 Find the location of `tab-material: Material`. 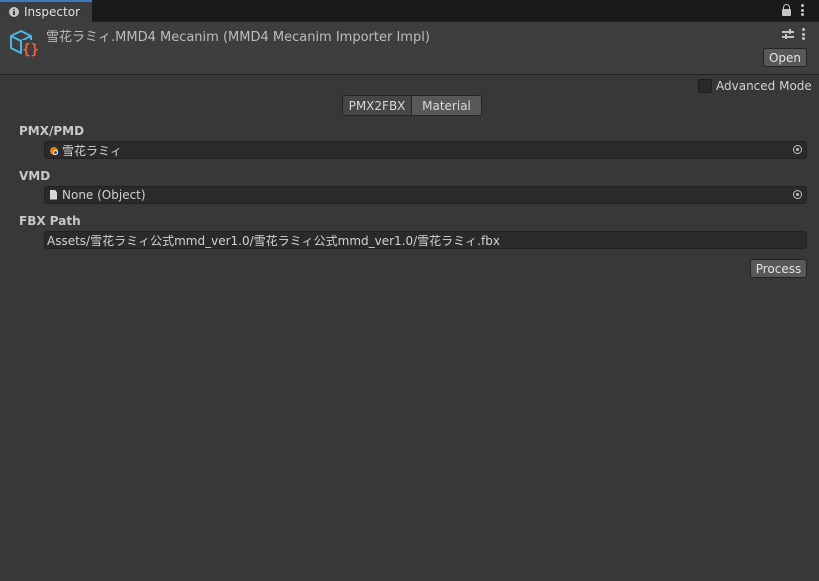

tab-material: Material is located at coordinates (446, 105).